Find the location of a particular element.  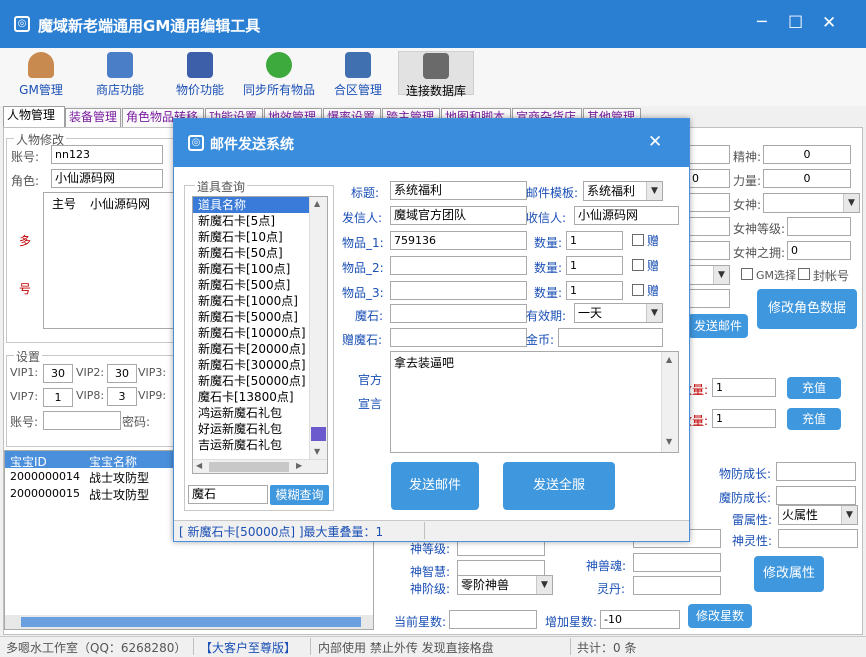

fuzzy-search-button: 模糊查询 is located at coordinates (299, 495).